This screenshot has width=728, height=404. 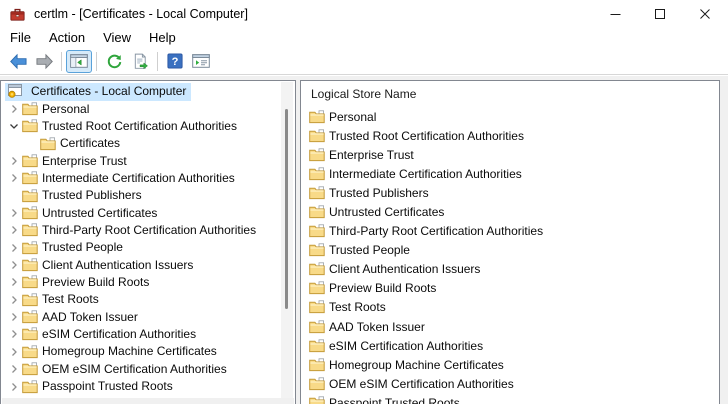 What do you see at coordinates (510, 345) in the screenshot?
I see `list-item: eSIM Certification Authorities` at bounding box center [510, 345].